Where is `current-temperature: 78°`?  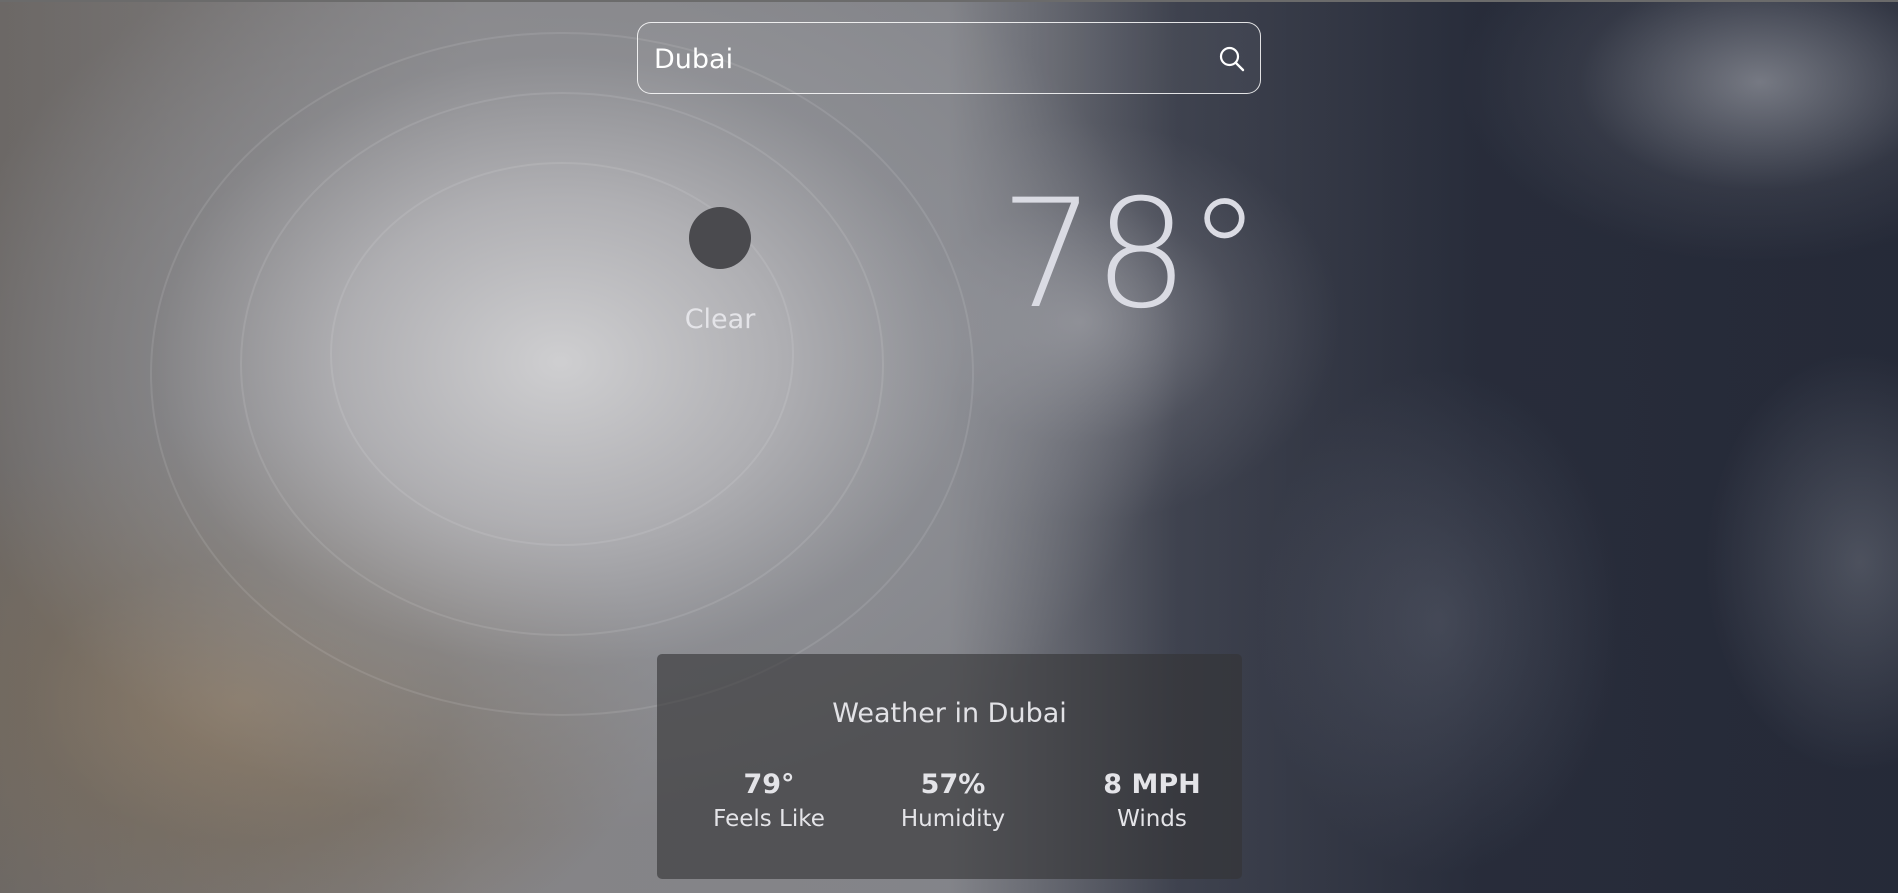 current-temperature: 78° is located at coordinates (1131, 255).